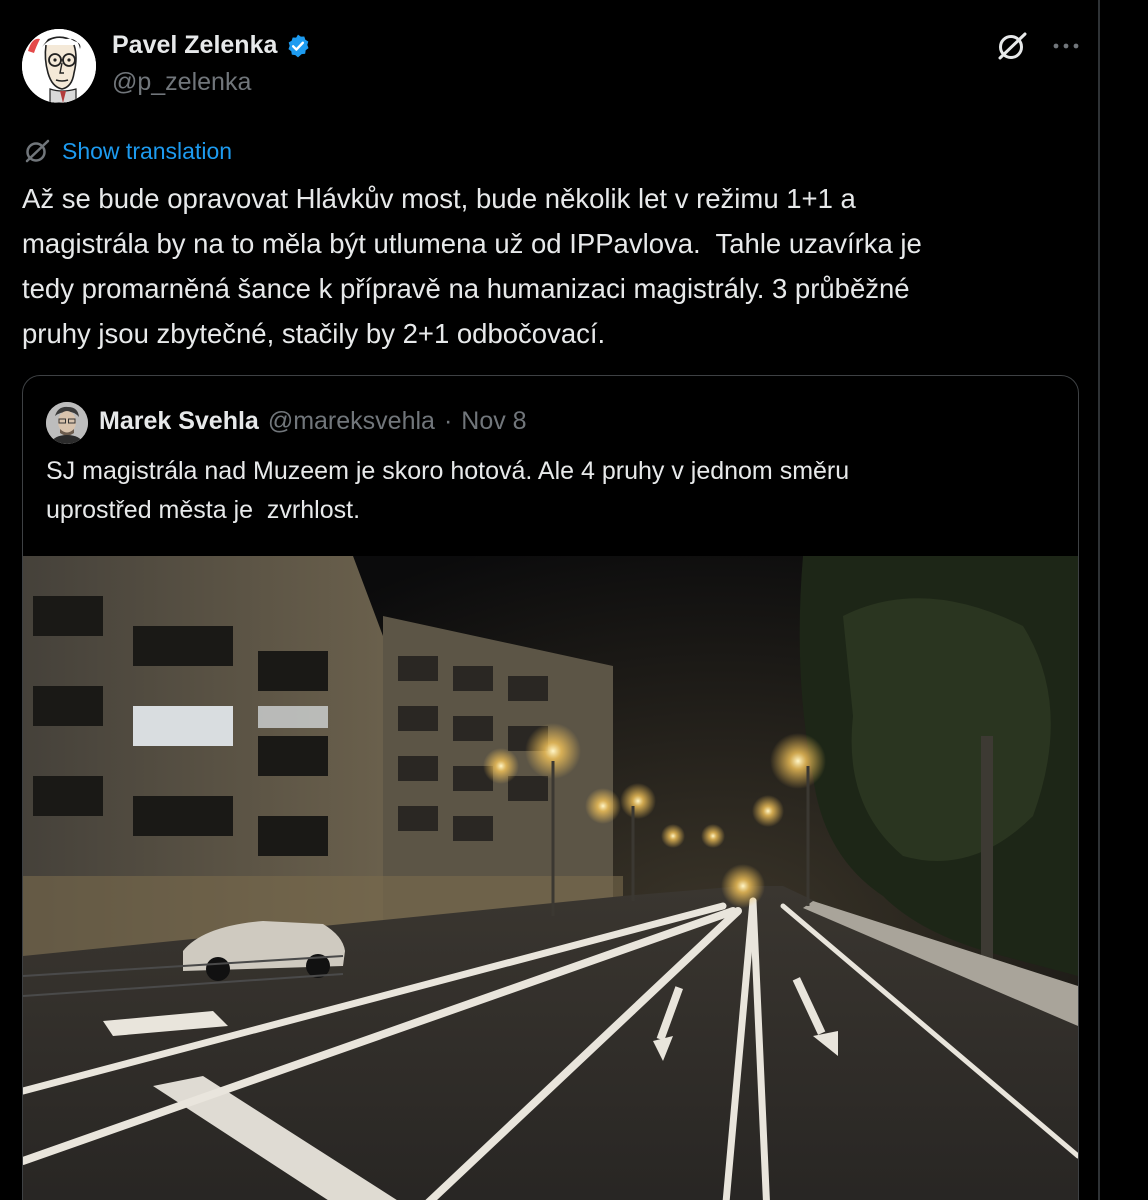  I want to click on quoted-author-avatar, so click(67, 423).